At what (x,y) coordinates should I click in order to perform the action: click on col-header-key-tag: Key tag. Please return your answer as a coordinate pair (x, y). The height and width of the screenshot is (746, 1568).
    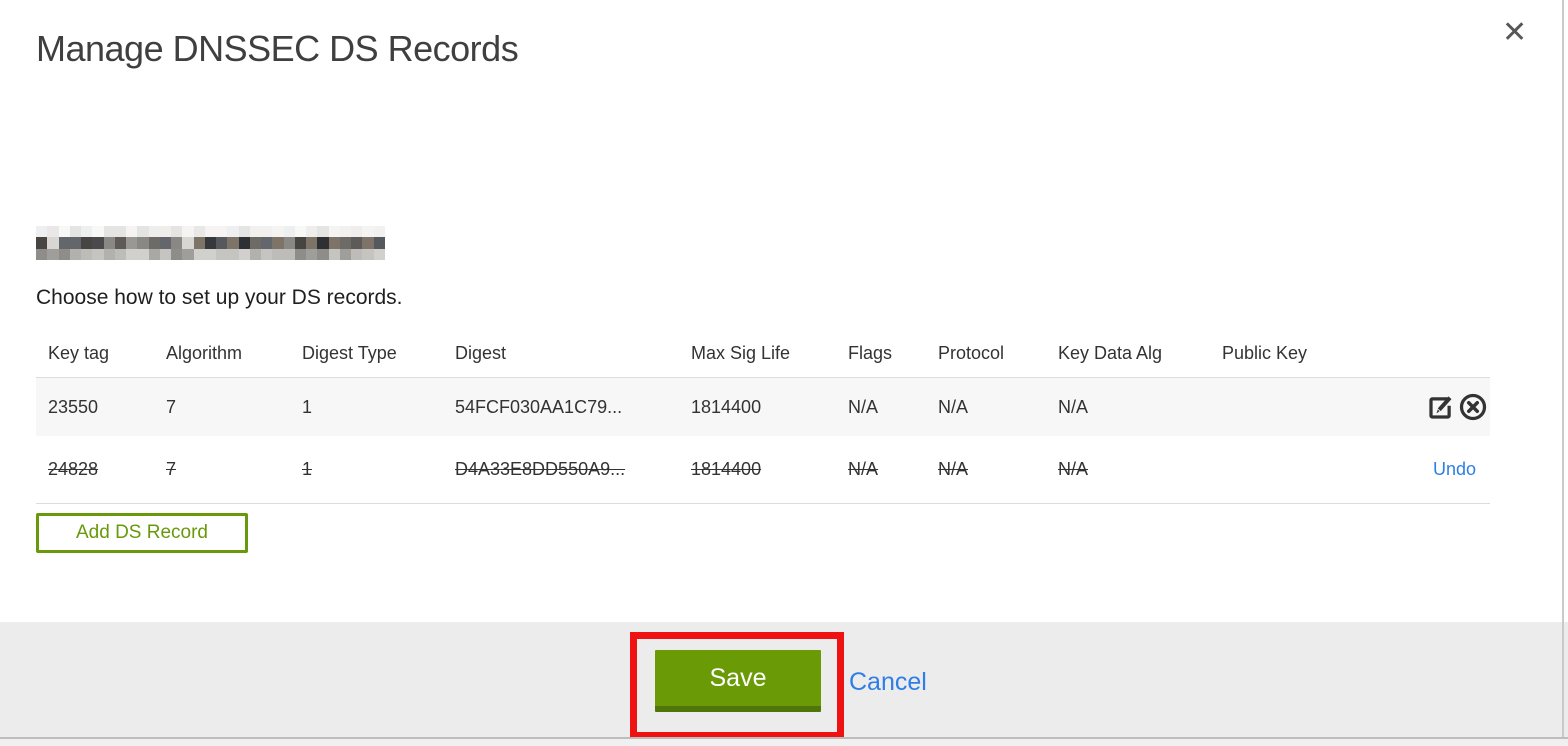
    Looking at the image, I should click on (79, 353).